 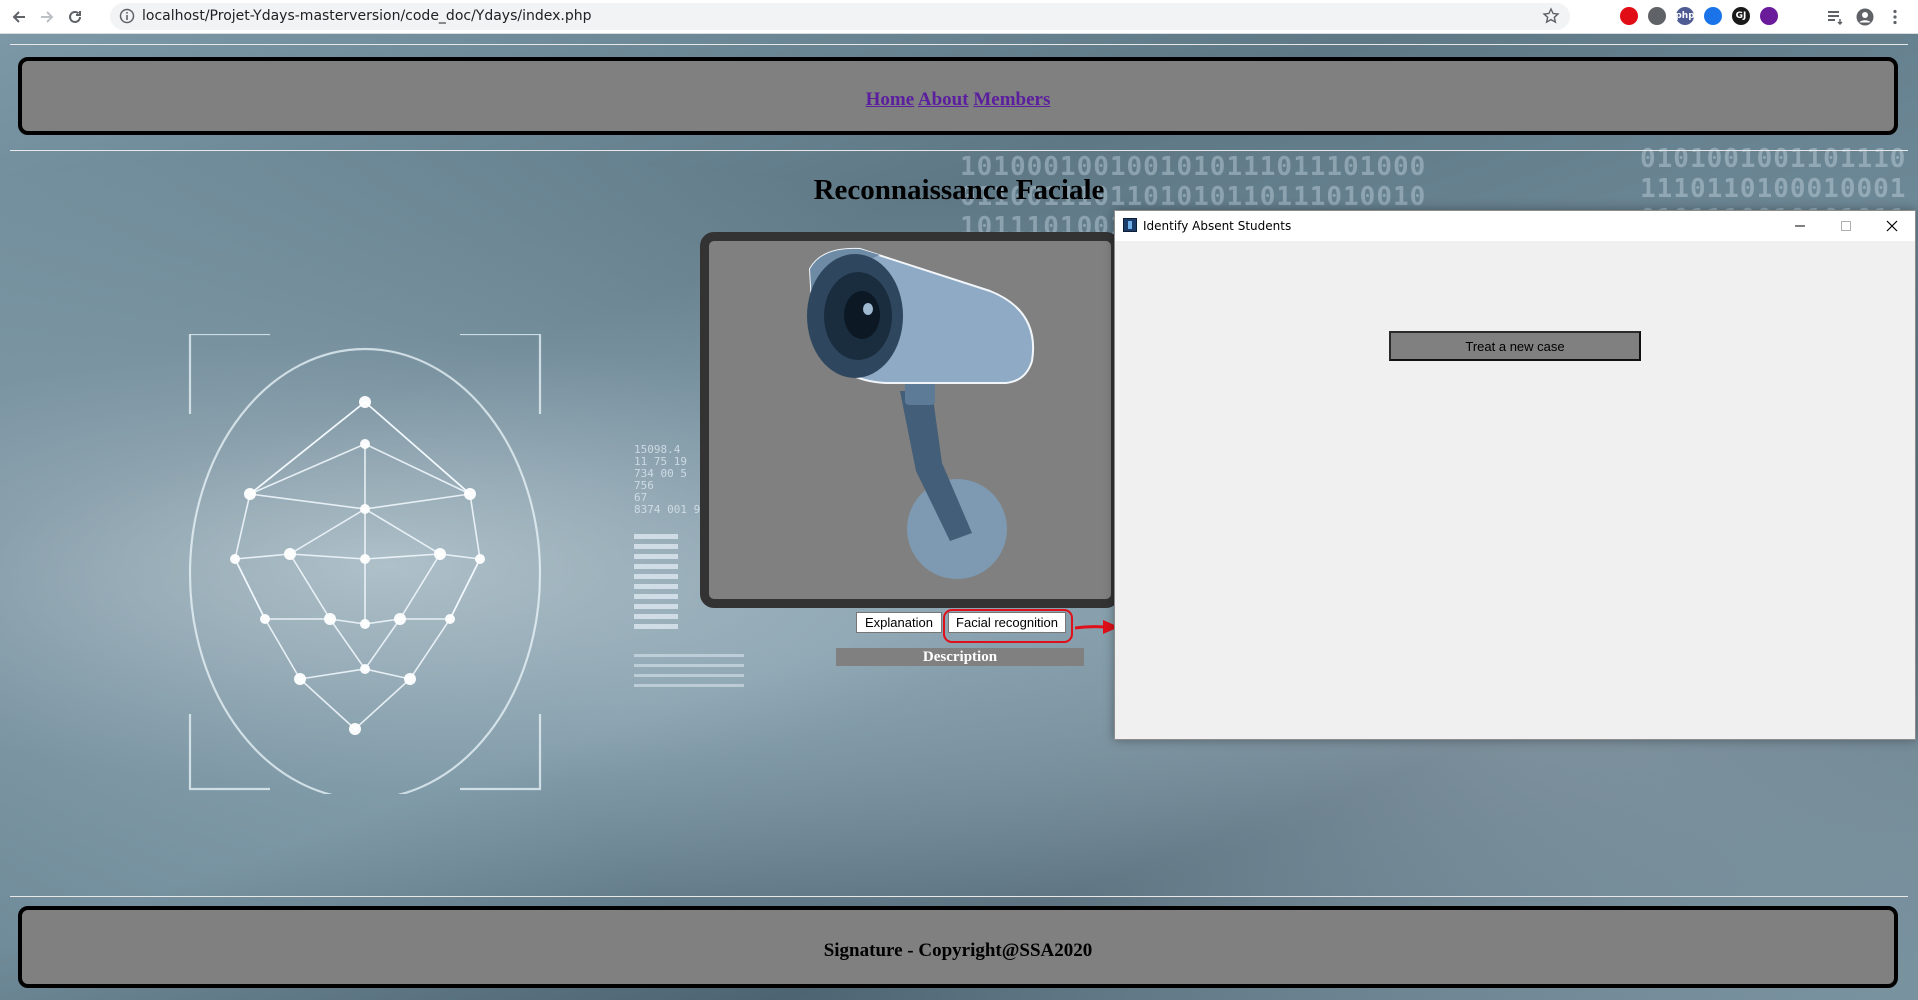 What do you see at coordinates (921, 413) in the screenshot?
I see `security-camera-image` at bounding box center [921, 413].